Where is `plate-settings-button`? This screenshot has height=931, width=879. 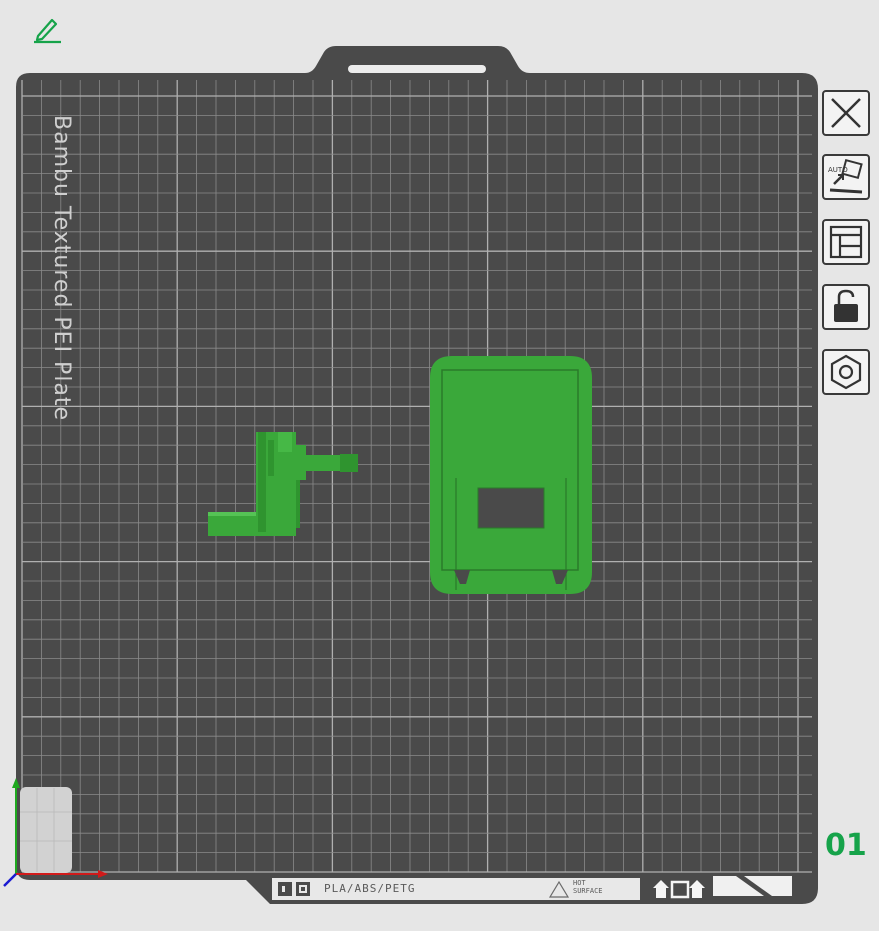 plate-settings-button is located at coordinates (846, 372).